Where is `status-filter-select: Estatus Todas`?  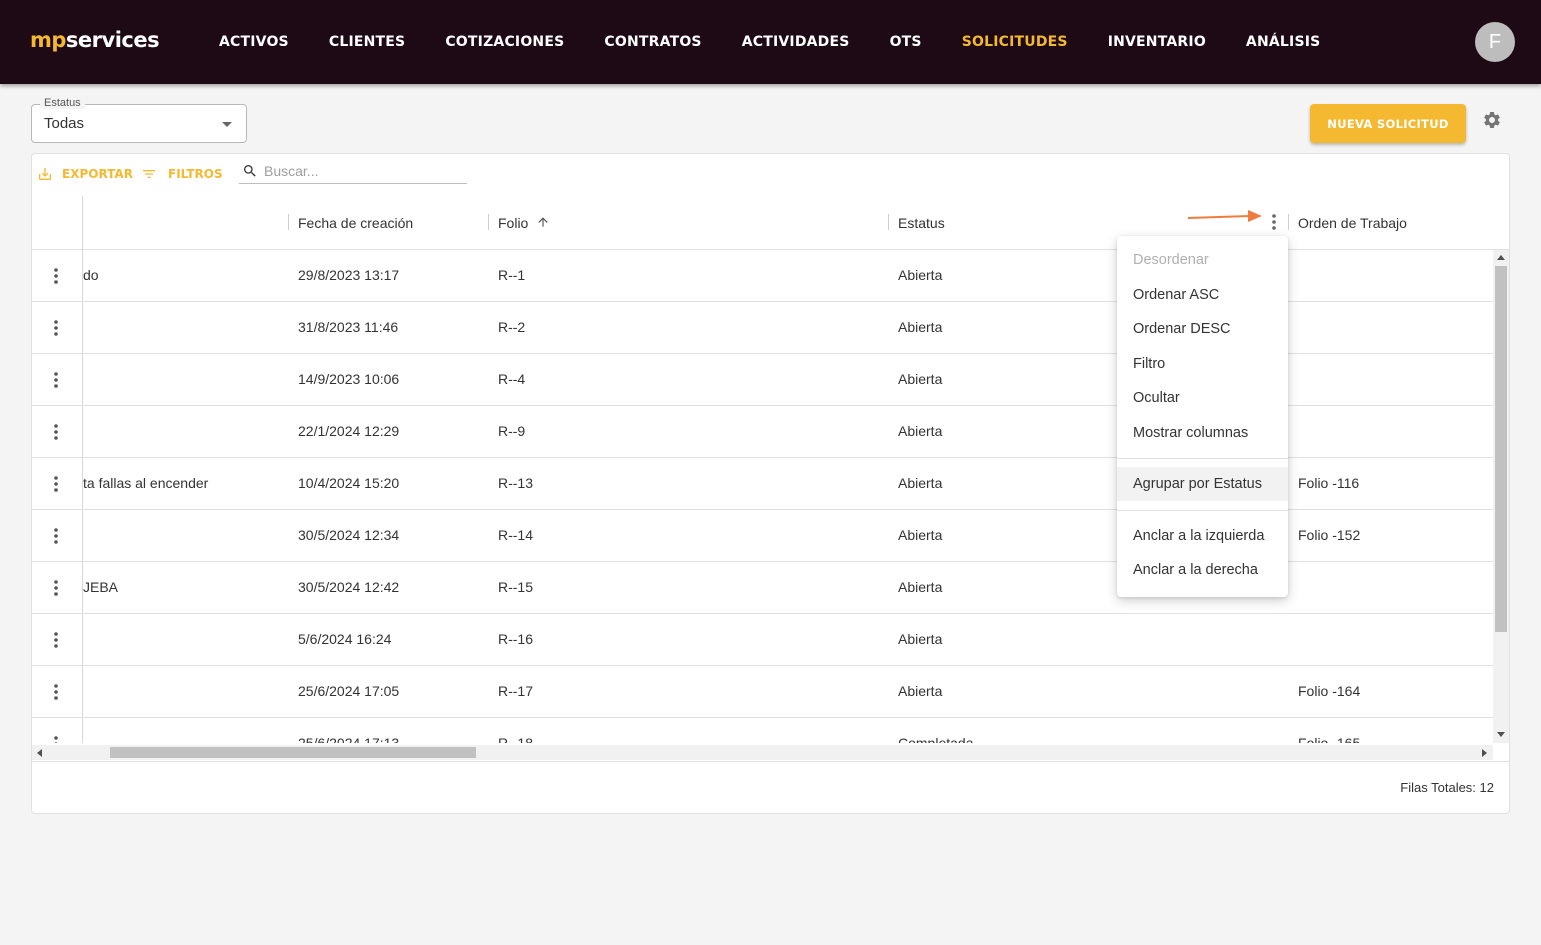 status-filter-select: Estatus Todas is located at coordinates (139, 120).